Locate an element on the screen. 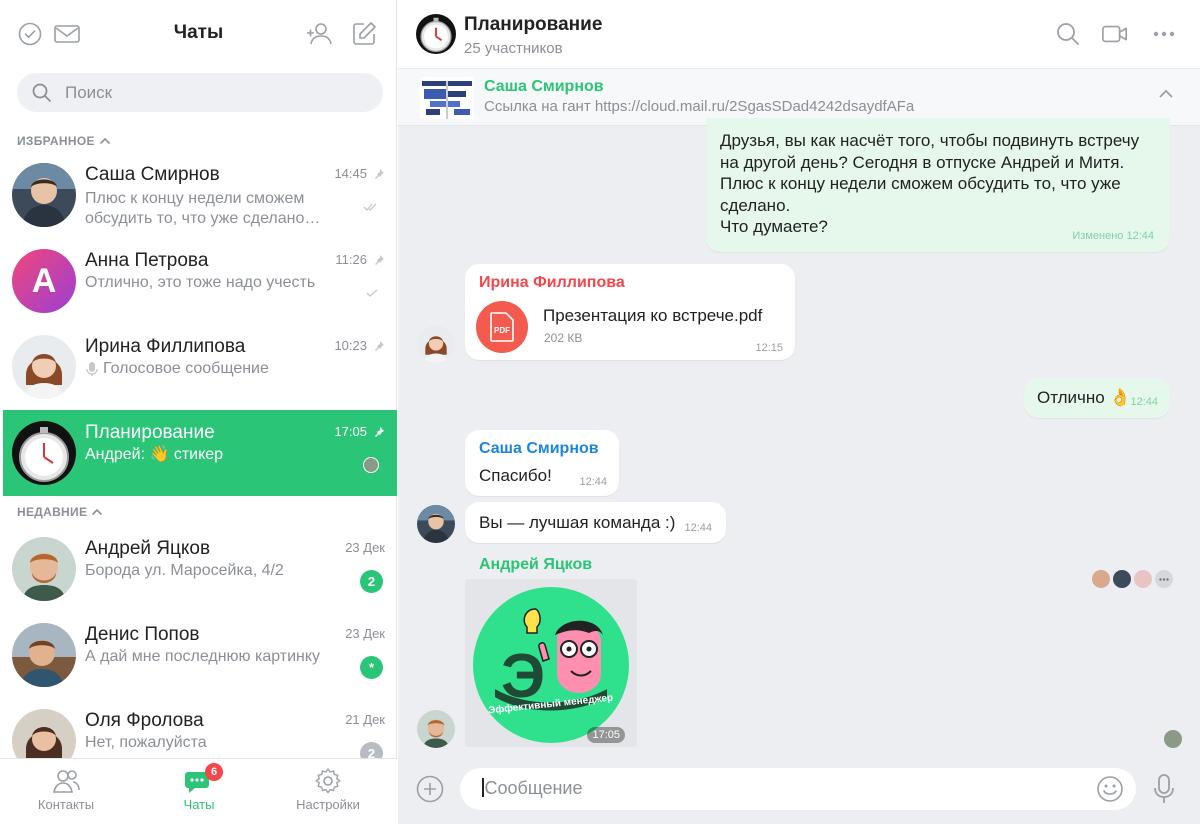 Image resolution: width=1200 pixels, height=824 pixels. compose-icon is located at coordinates (364, 34).